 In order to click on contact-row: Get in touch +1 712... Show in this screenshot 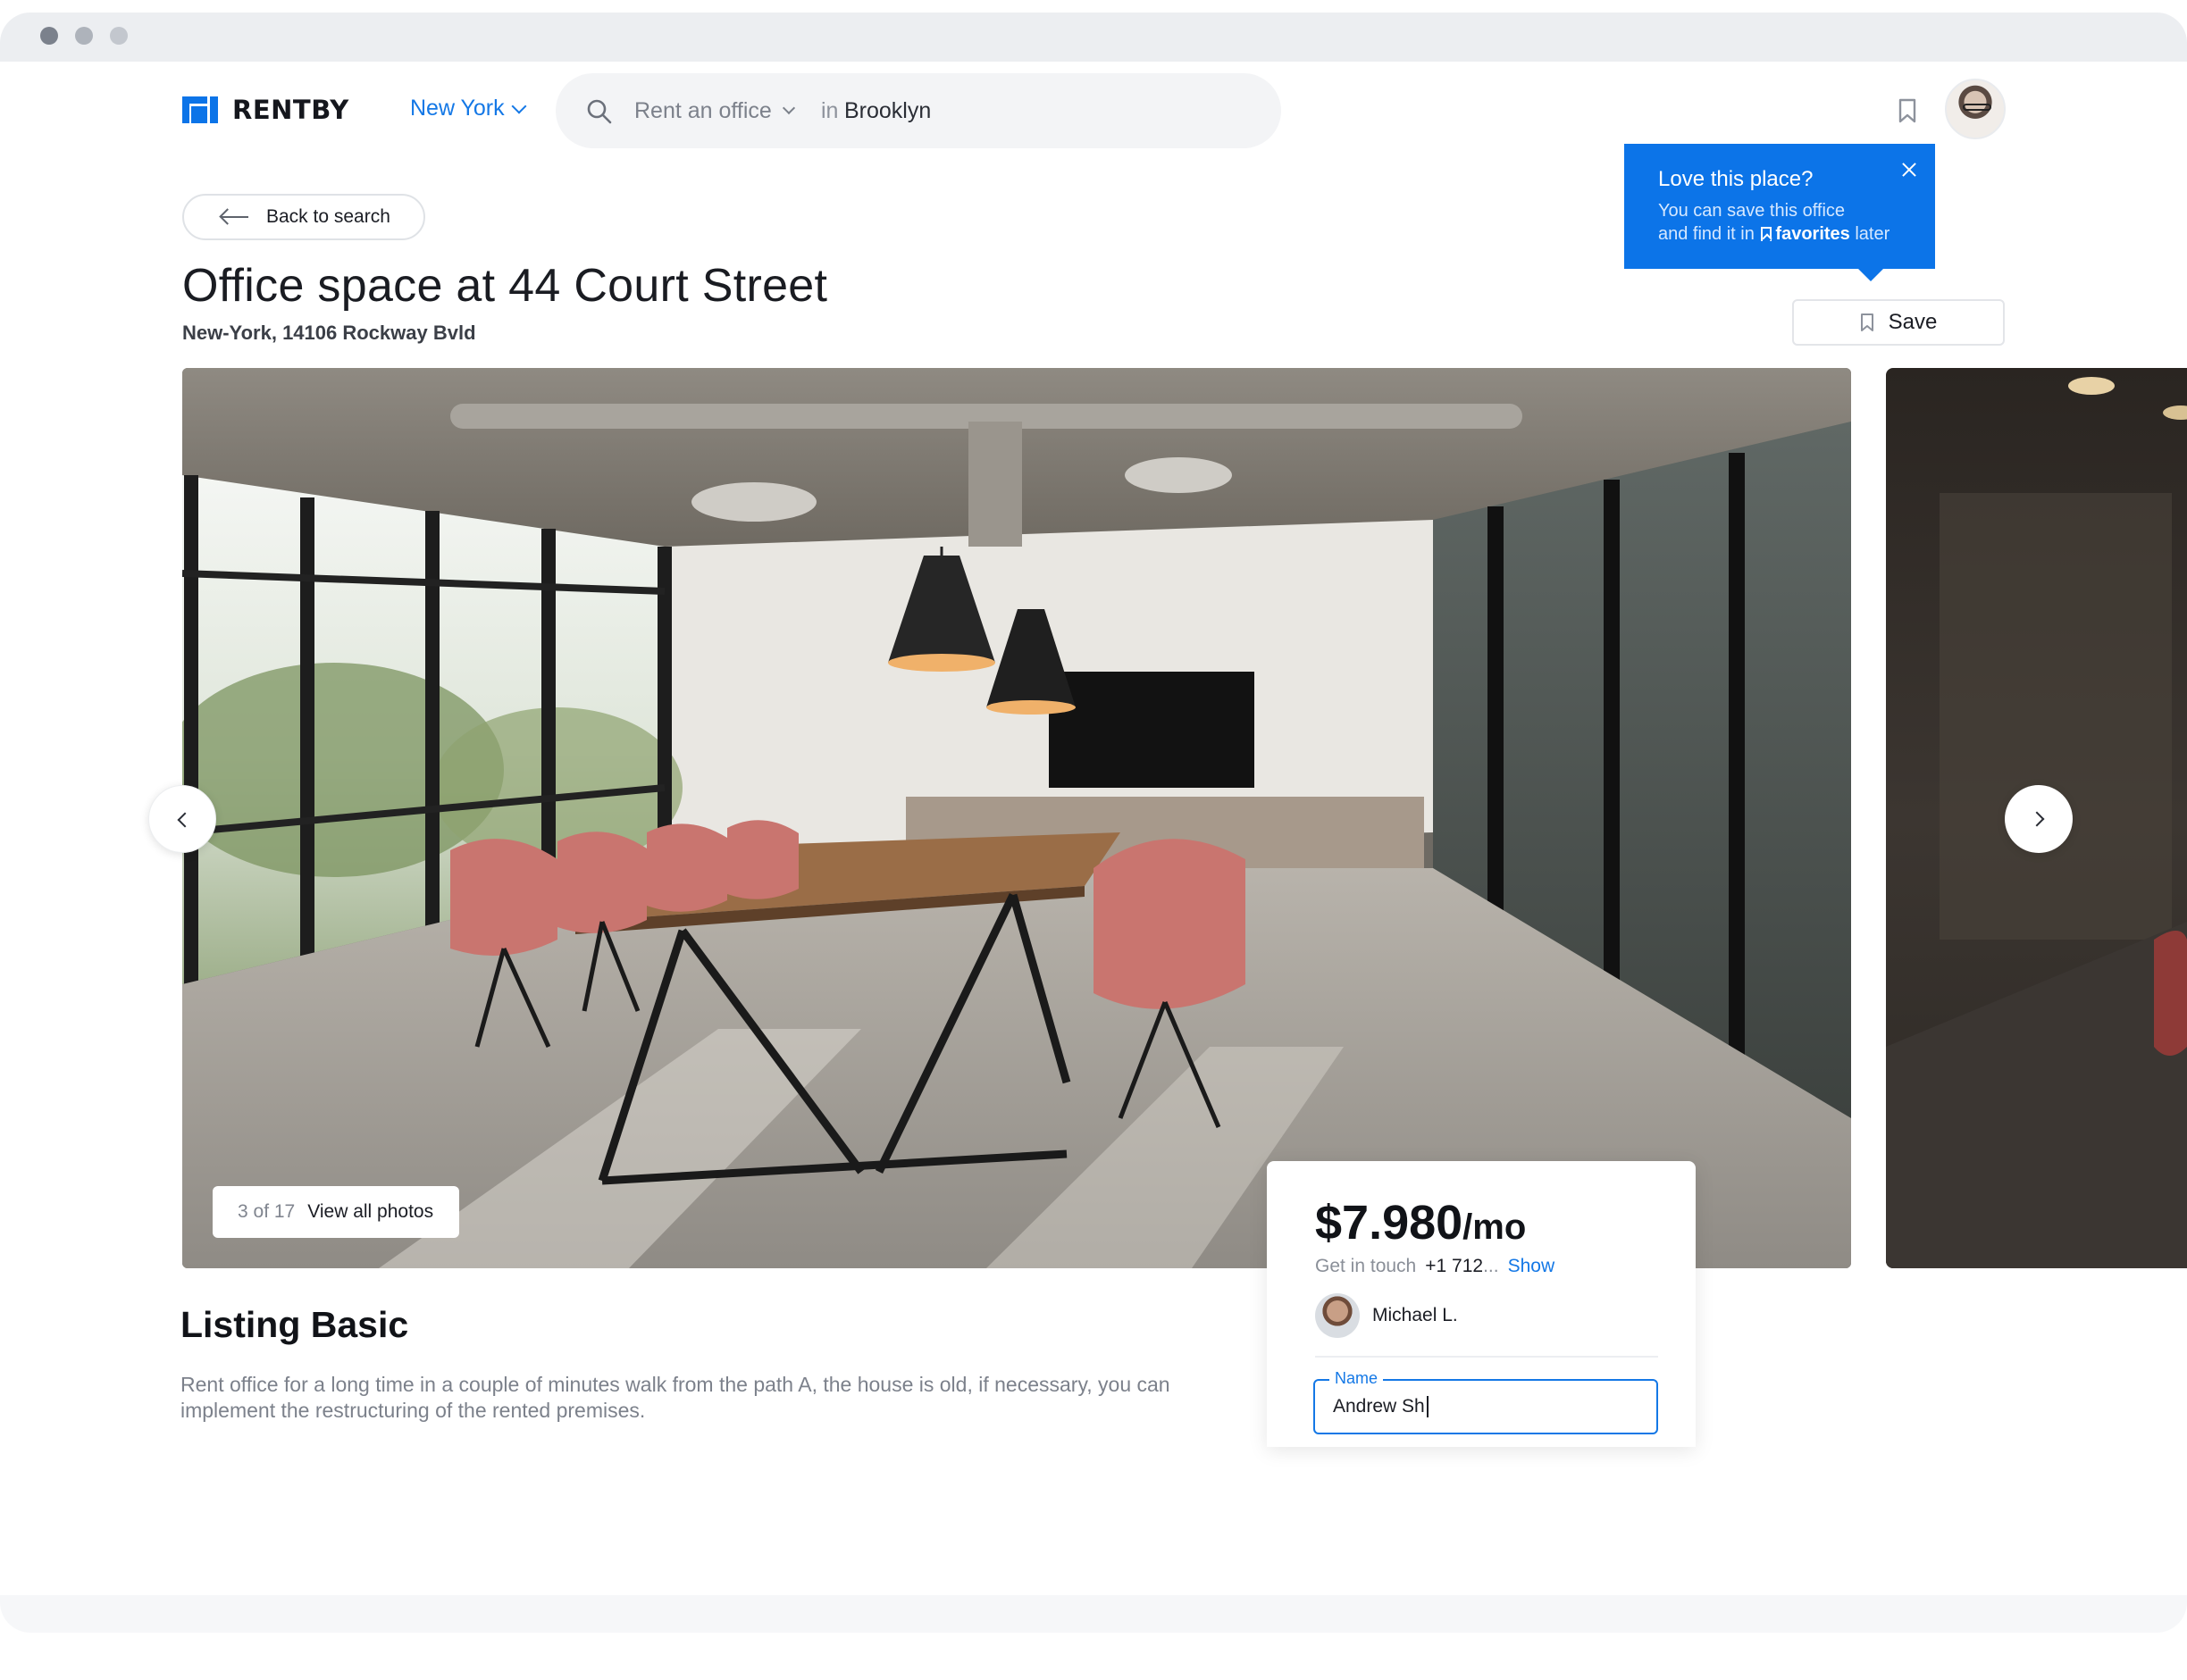, I will do `click(1434, 1266)`.